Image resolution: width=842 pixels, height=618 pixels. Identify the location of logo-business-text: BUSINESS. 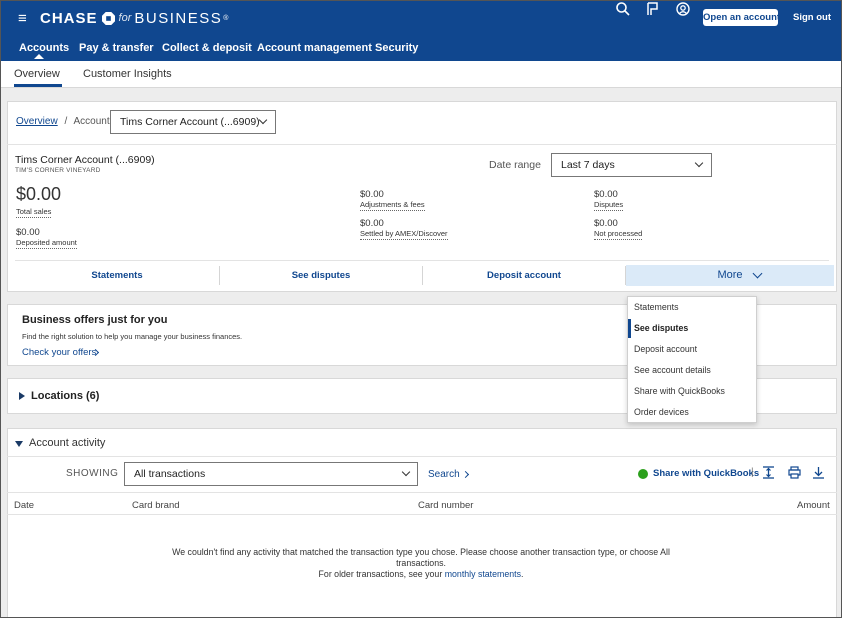
(178, 18).